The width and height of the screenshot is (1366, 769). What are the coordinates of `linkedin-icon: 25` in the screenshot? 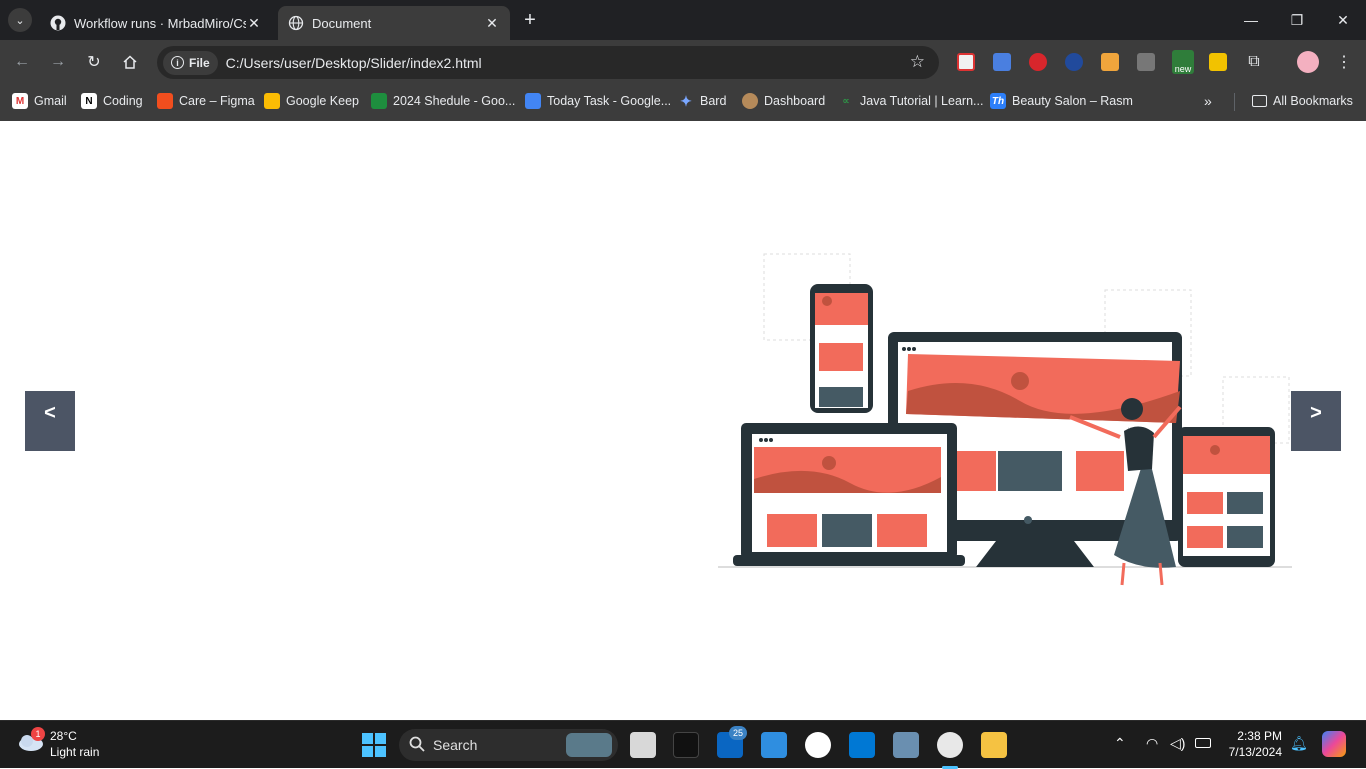 It's located at (732, 742).